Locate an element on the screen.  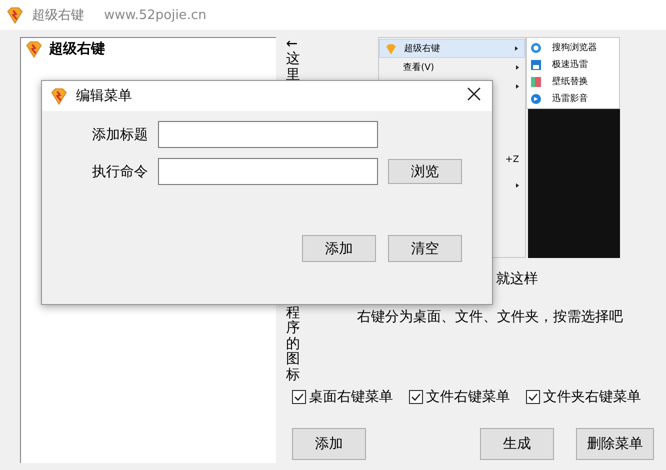
list-item: 超级右键 is located at coordinates (77, 49).